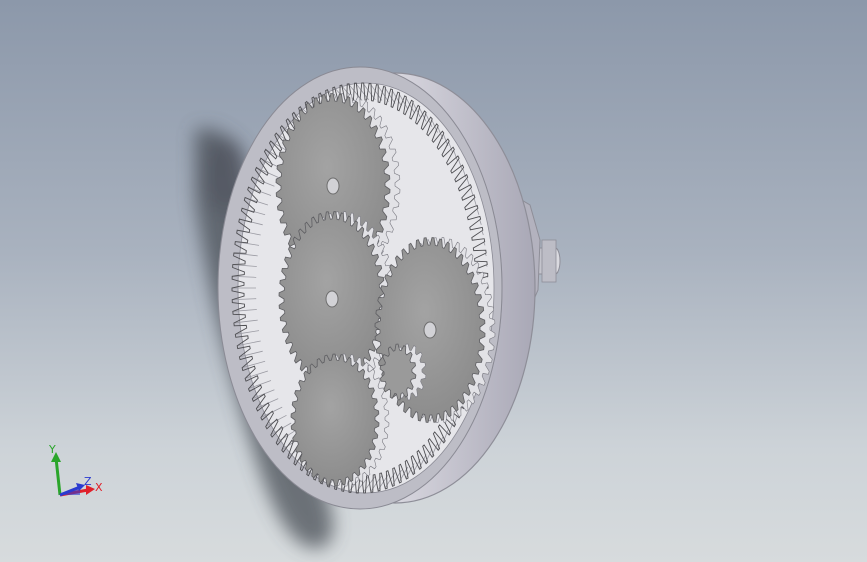  Describe the element at coordinates (99, 487) in the screenshot. I see `x-axis-label: X` at that location.